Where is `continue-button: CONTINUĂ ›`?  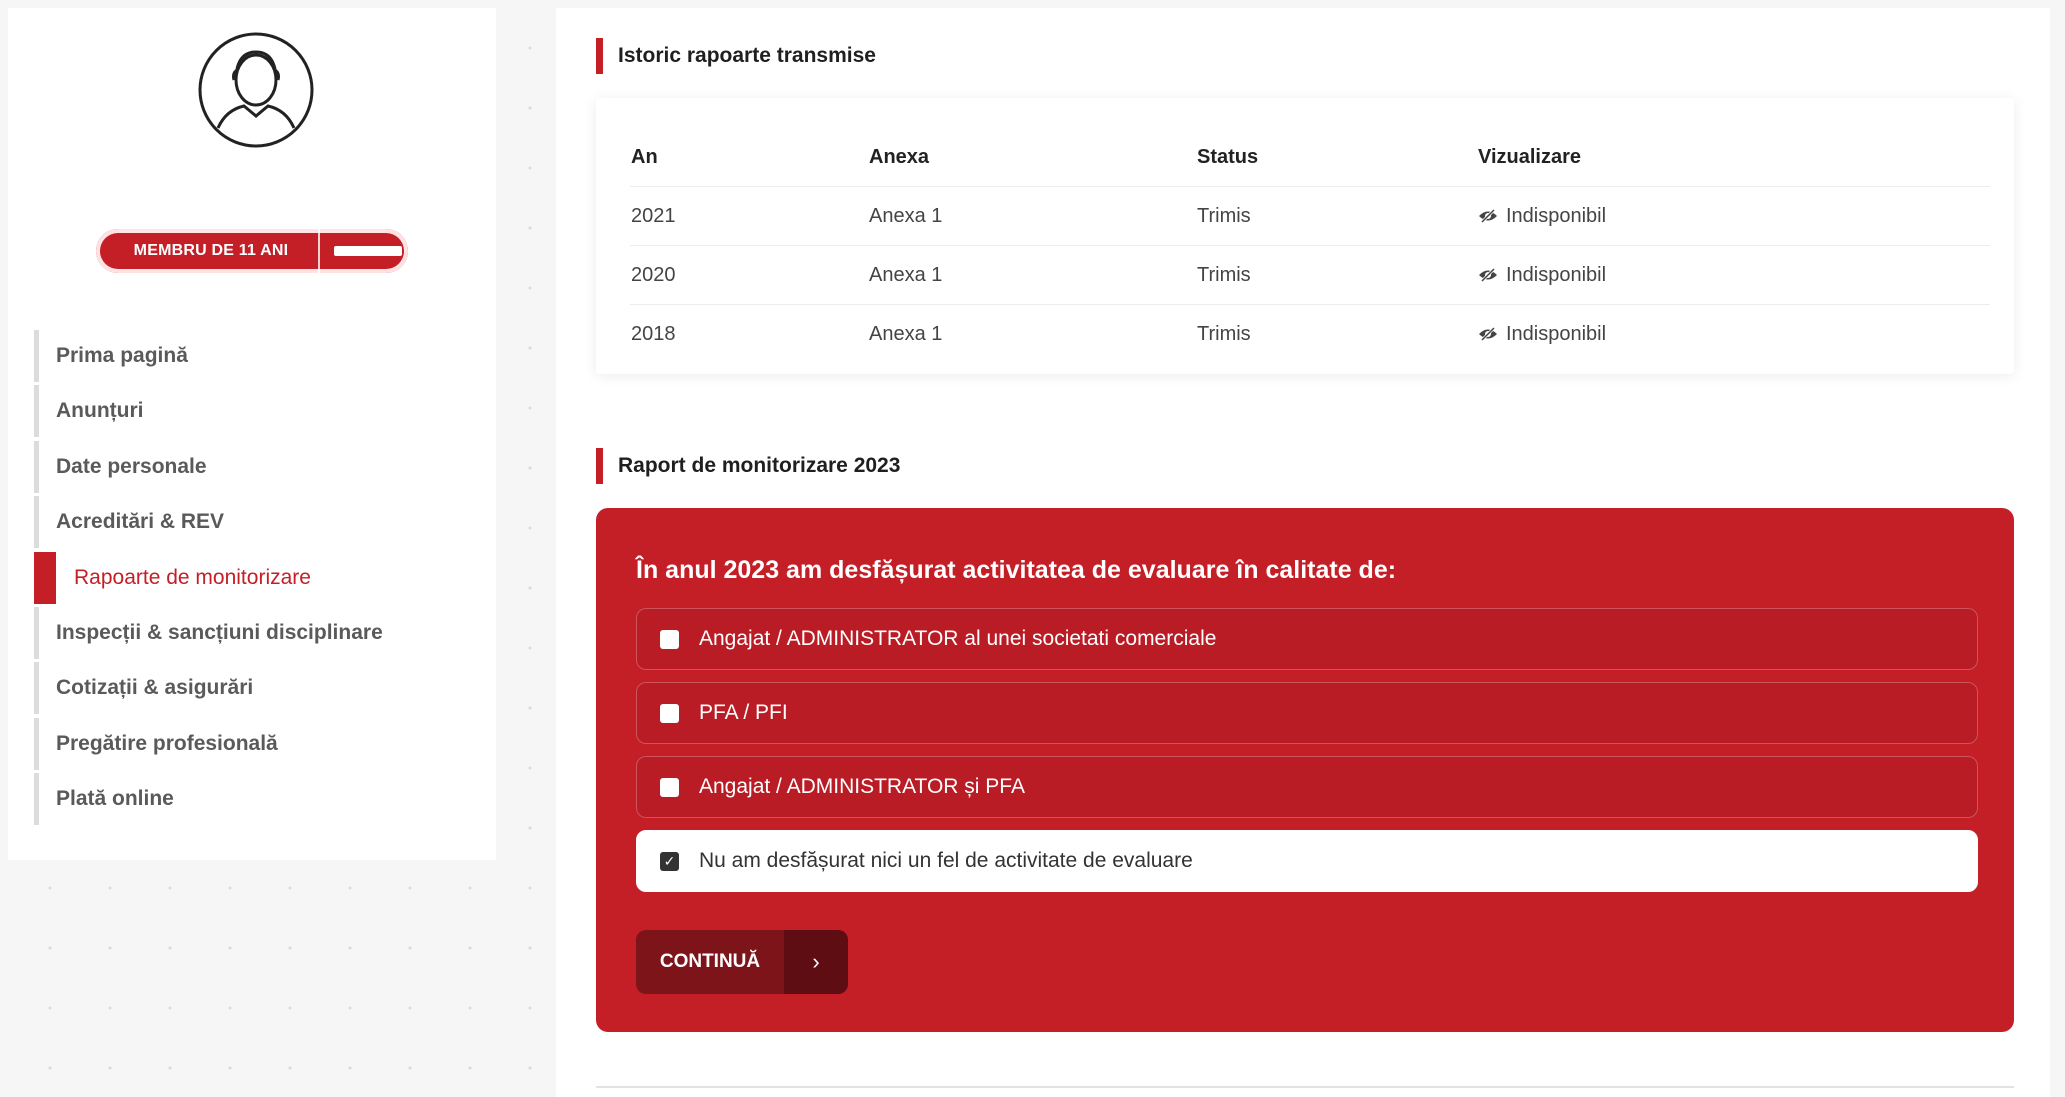 continue-button: CONTINUĂ › is located at coordinates (742, 962).